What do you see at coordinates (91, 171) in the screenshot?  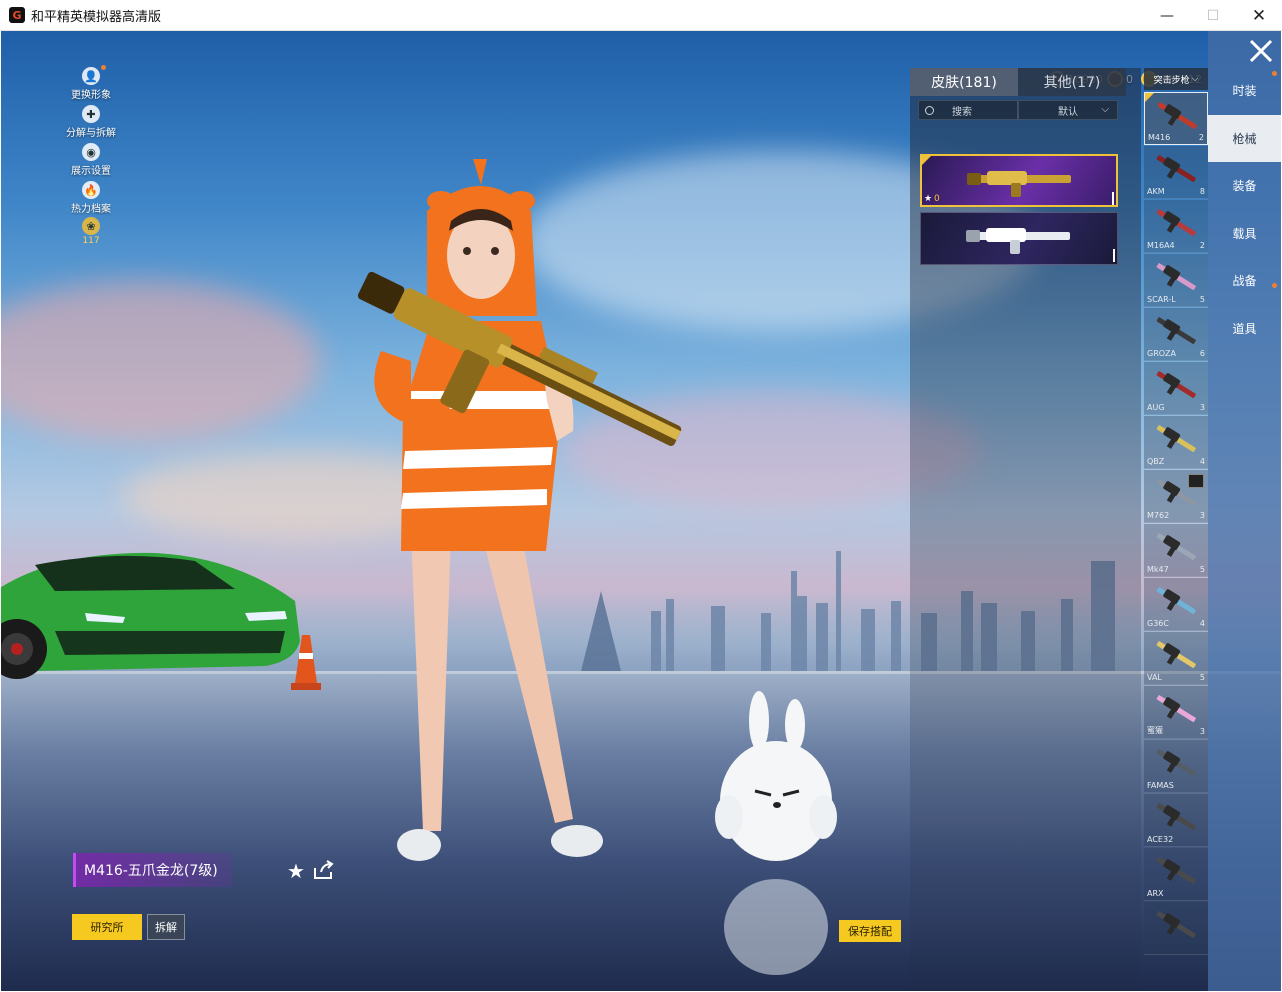 I see `display-settings-label: 展示设置` at bounding box center [91, 171].